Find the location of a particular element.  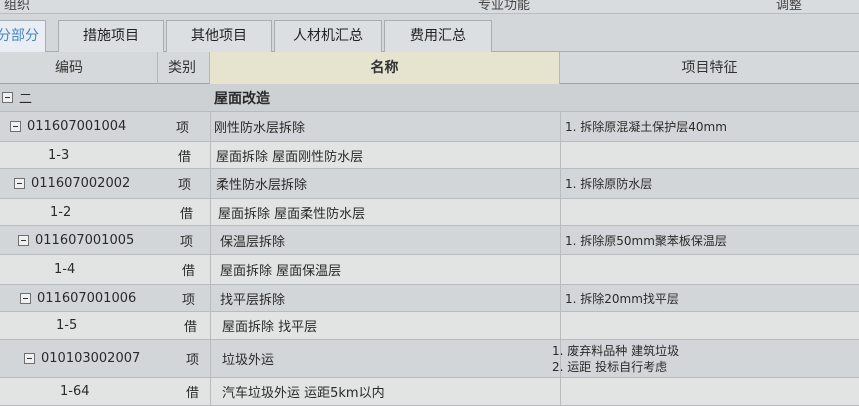

top-strip-left-label: 组织 is located at coordinates (17, 6).